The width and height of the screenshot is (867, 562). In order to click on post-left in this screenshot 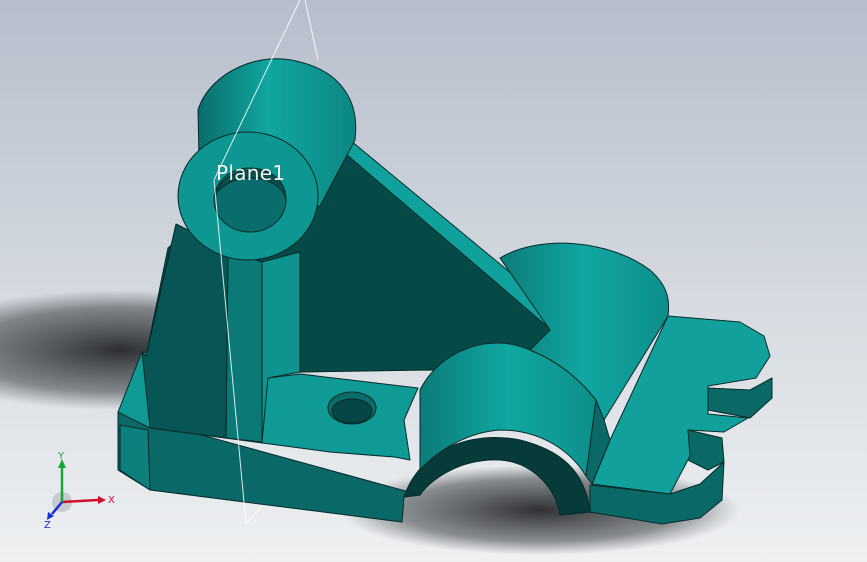, I will do `click(244, 346)`.